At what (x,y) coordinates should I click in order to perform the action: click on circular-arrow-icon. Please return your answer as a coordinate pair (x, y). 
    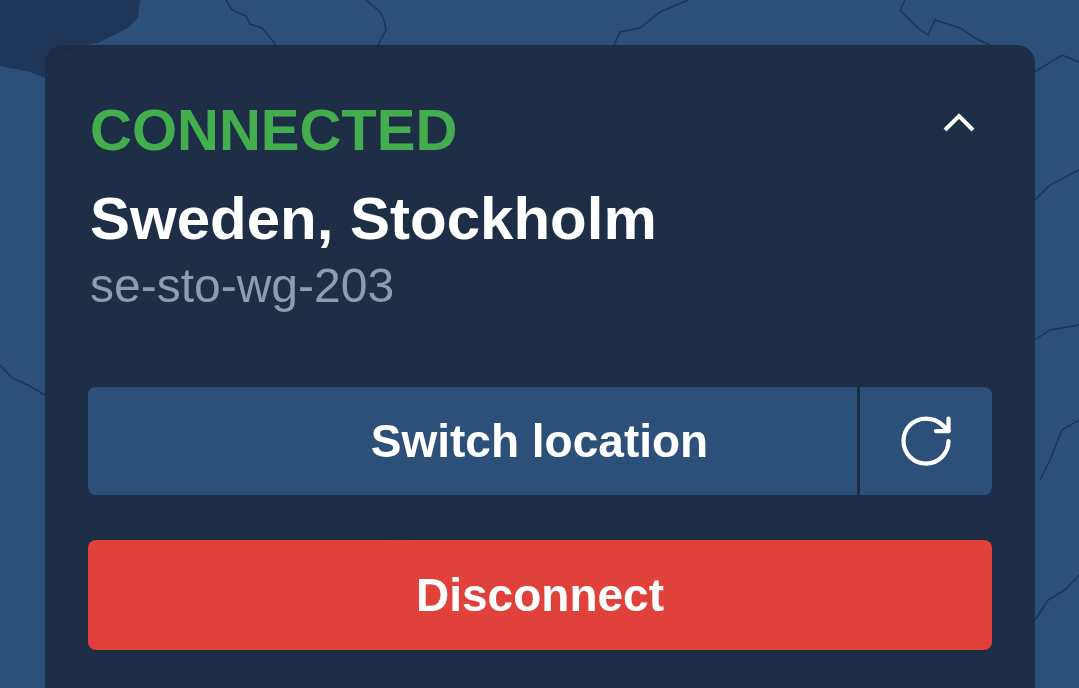
    Looking at the image, I should click on (926, 441).